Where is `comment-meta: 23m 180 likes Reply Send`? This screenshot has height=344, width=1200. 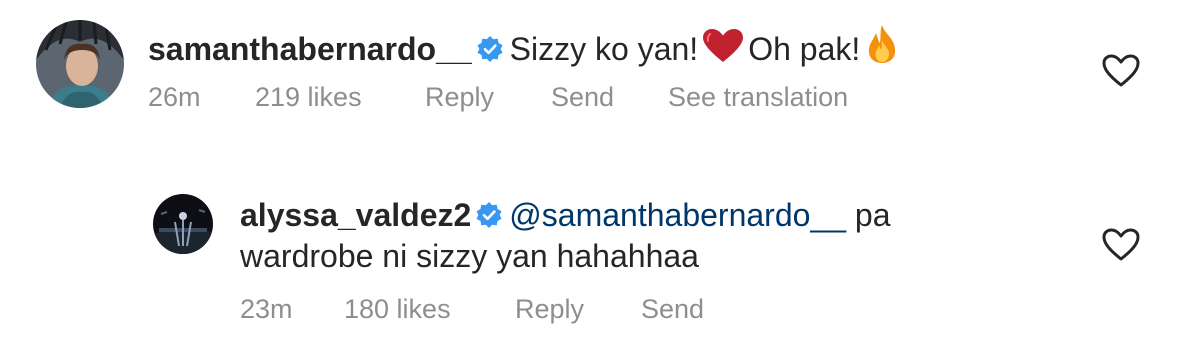 comment-meta: 23m 180 likes Reply Send is located at coordinates (472, 309).